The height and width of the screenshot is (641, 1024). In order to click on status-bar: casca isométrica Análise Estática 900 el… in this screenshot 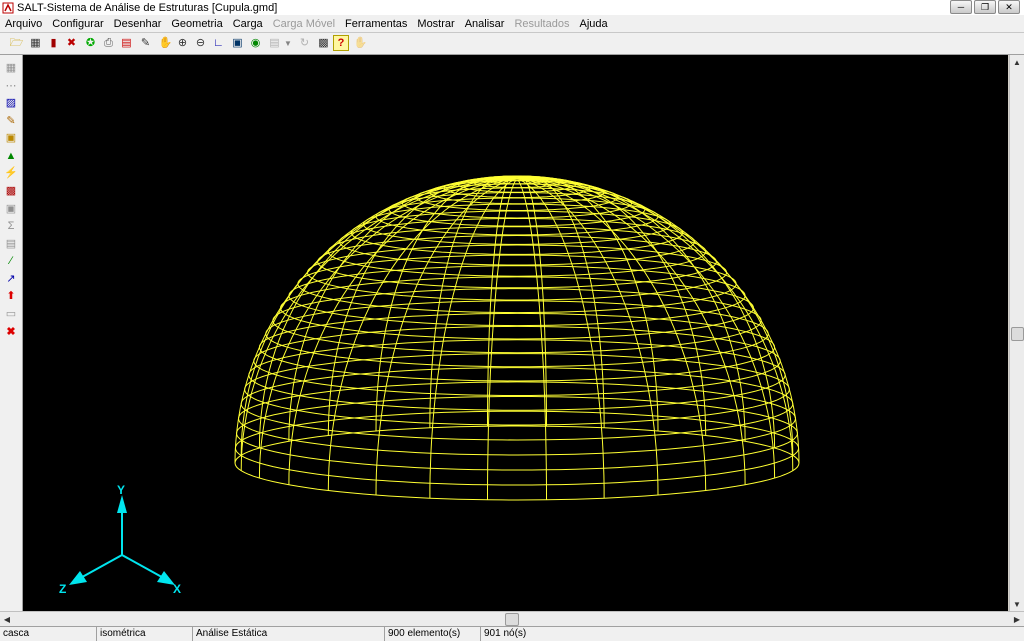, I will do `click(512, 633)`.